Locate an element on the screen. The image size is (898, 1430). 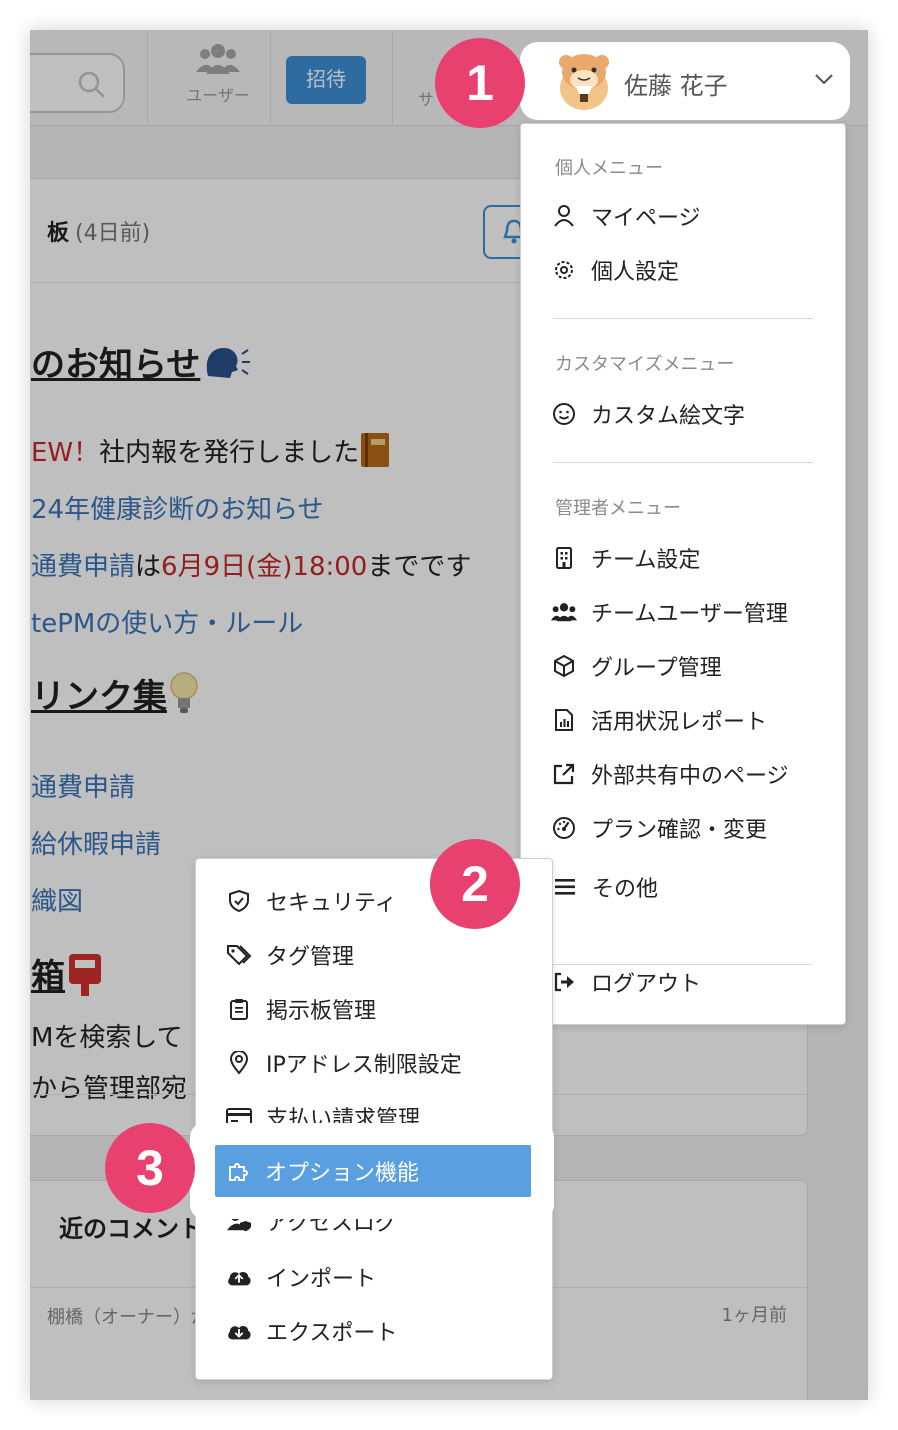
users-icon is located at coordinates (564, 612).